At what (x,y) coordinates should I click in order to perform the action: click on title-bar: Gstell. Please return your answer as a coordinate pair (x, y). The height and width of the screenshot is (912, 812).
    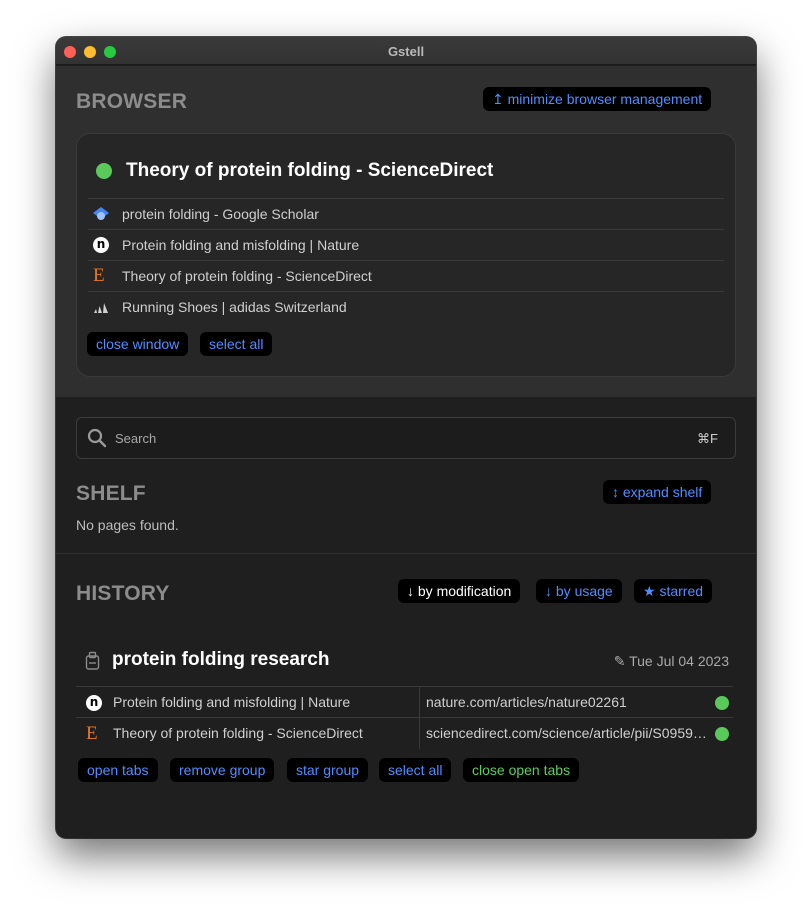
    Looking at the image, I should click on (406, 51).